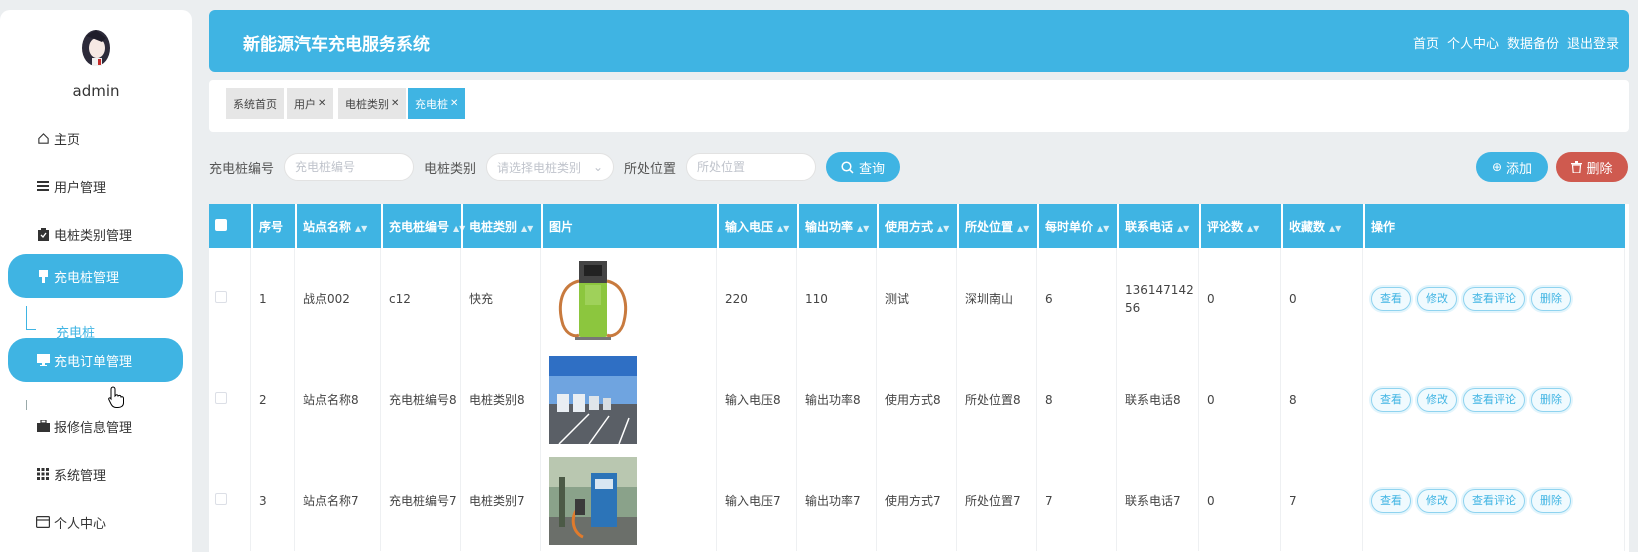 The height and width of the screenshot is (552, 1638). I want to click on sidebar-item-charging-piles: 充电桩管理, so click(95, 276).